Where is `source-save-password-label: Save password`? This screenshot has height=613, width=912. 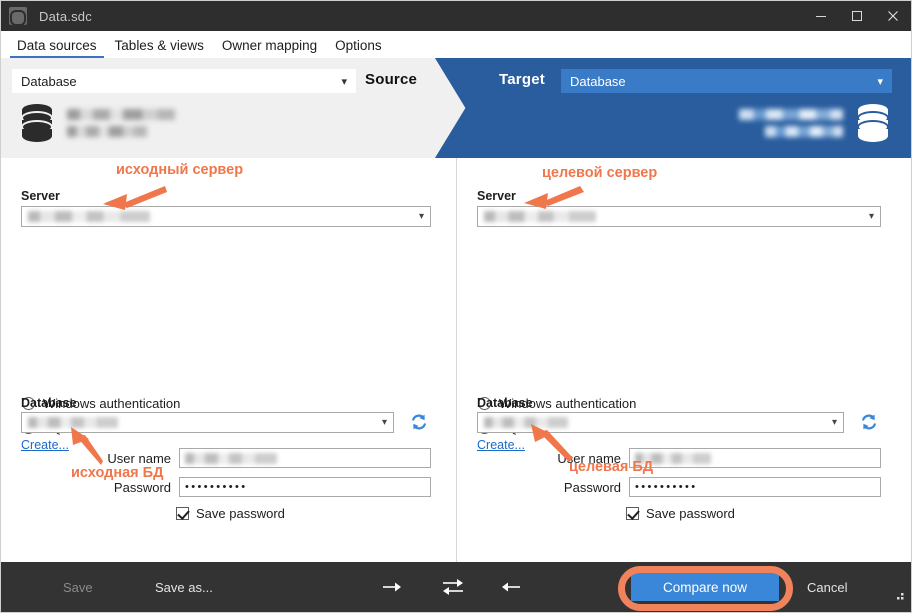
source-save-password-label: Save password is located at coordinates (240, 513).